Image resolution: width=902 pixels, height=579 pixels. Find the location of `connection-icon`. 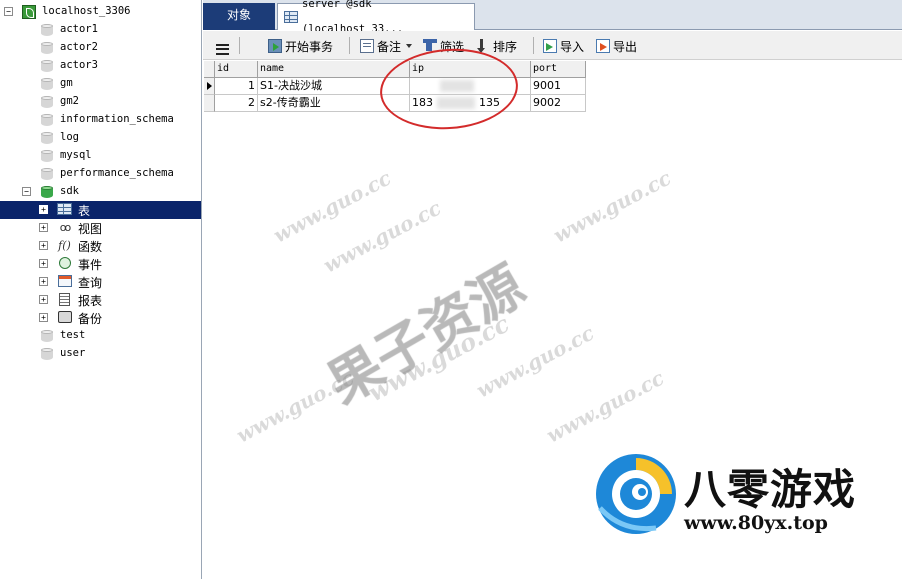

connection-icon is located at coordinates (29, 12).